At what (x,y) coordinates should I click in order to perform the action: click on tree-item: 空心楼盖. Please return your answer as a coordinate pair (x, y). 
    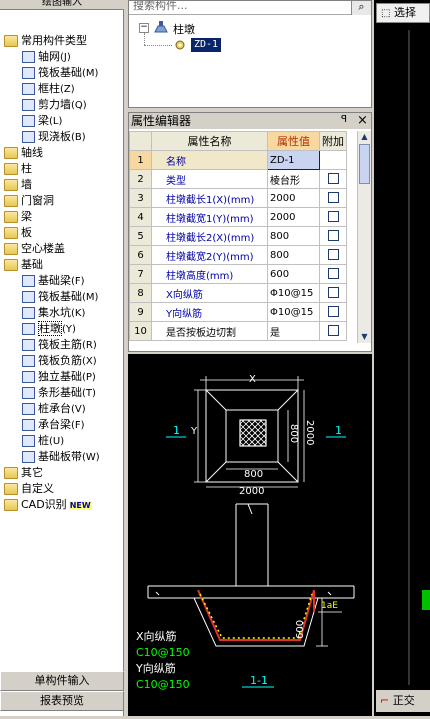
    Looking at the image, I should click on (34, 249).